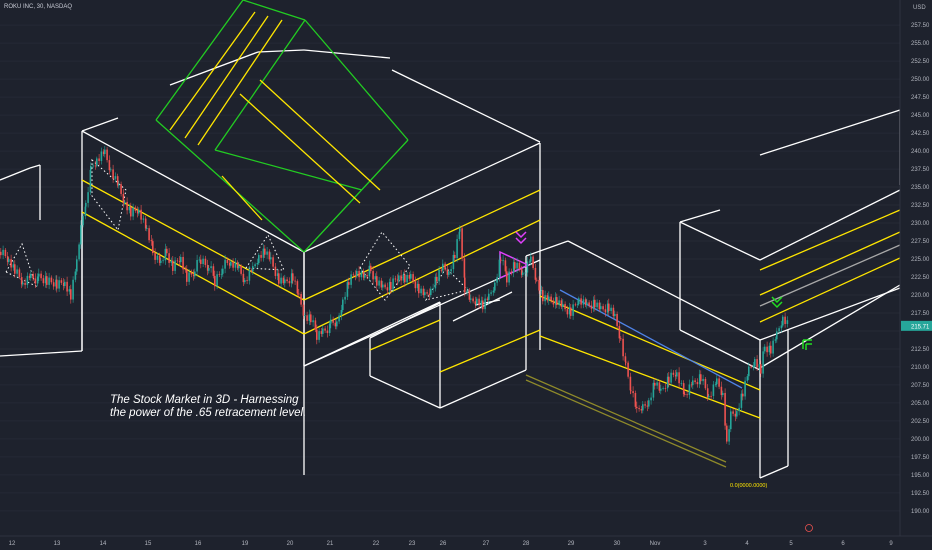  What do you see at coordinates (450, 543) in the screenshot?
I see `time-axis-bg` at bounding box center [450, 543].